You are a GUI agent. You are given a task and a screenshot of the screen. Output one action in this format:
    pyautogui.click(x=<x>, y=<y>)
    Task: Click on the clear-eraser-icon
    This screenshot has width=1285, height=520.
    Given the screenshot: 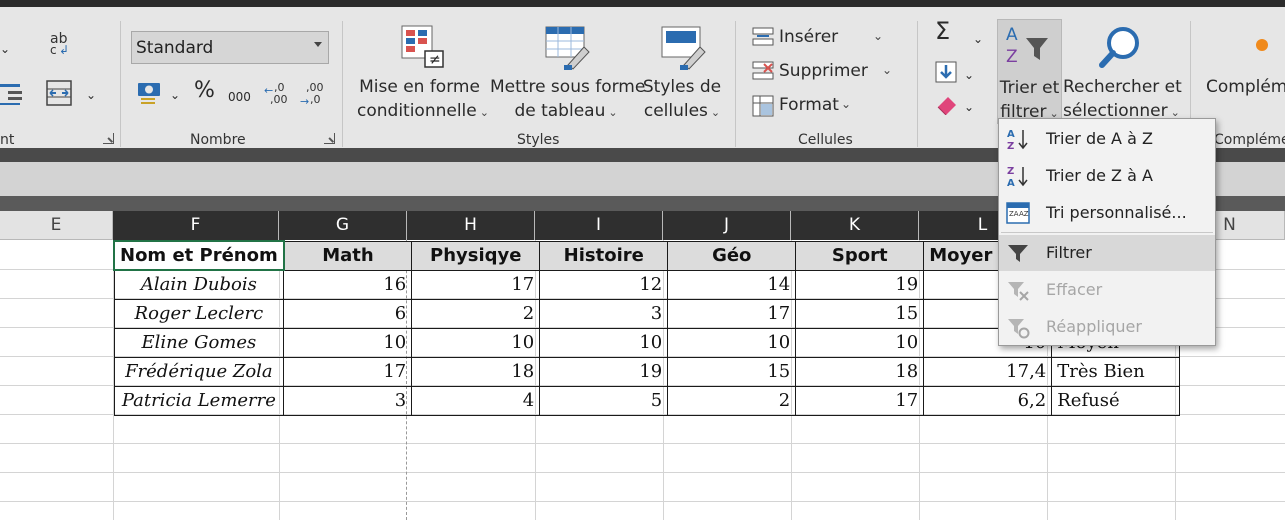 What is the action you would take?
    pyautogui.click(x=947, y=104)
    